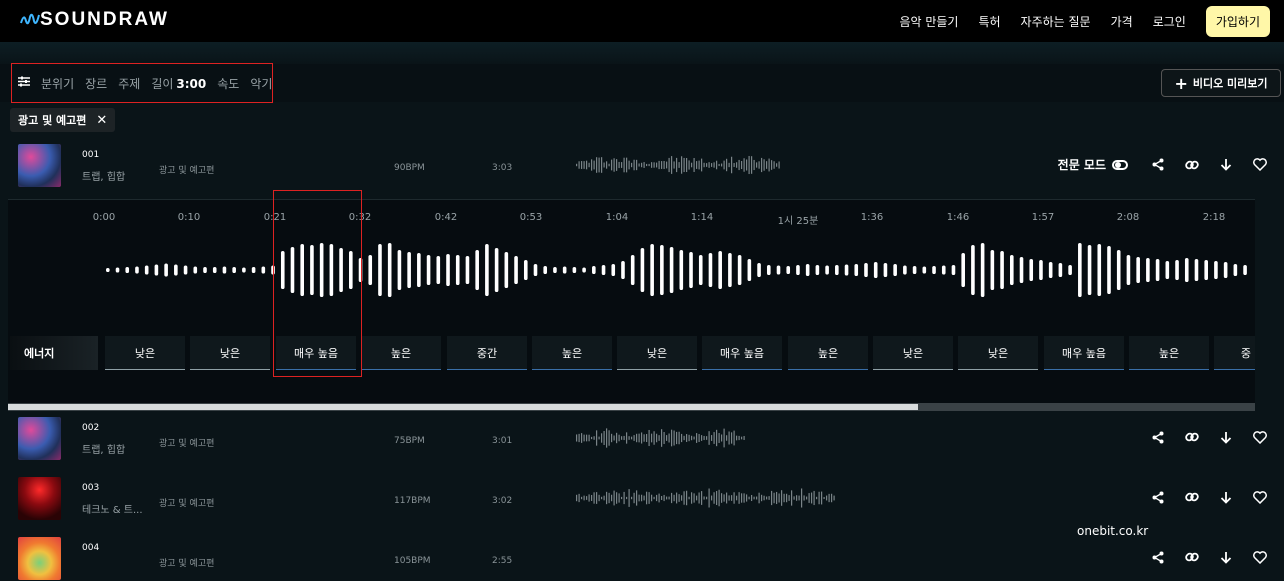  I want to click on nav-faq: 자주하는 질문, so click(1056, 21).